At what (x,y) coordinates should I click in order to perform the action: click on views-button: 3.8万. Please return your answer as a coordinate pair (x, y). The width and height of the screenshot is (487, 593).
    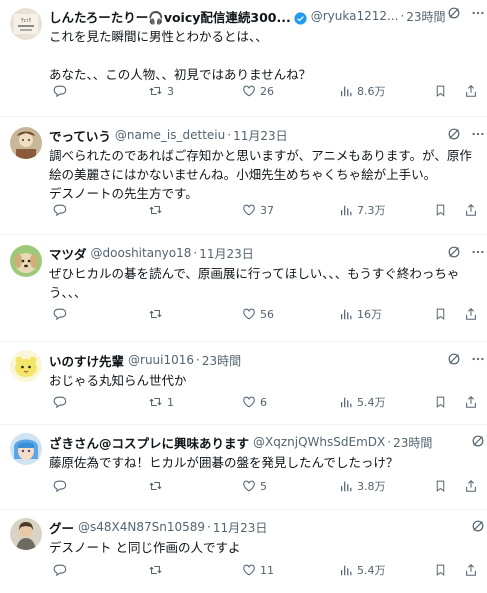
    Looking at the image, I should click on (362, 486).